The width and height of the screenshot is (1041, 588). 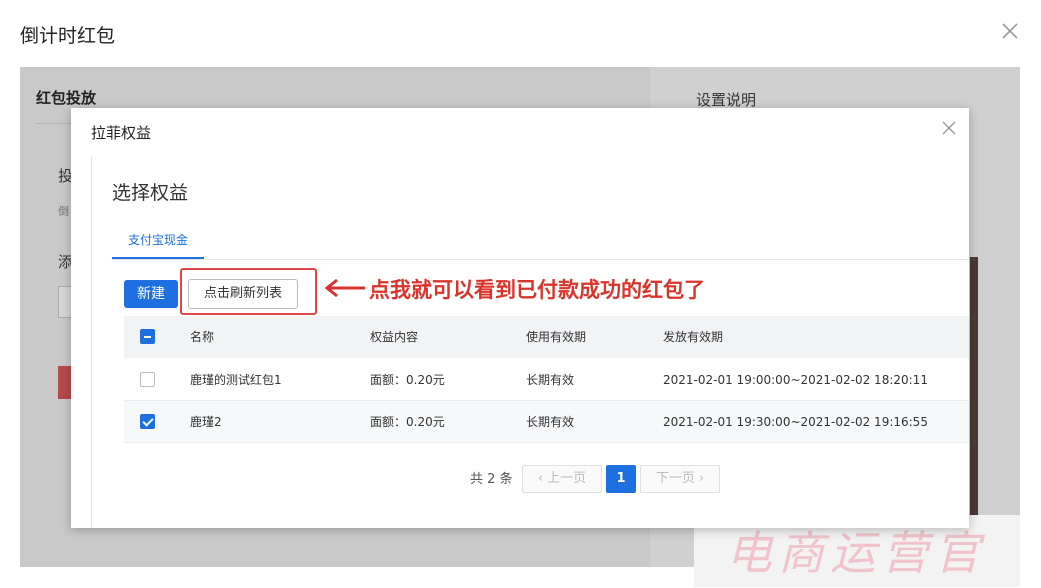 What do you see at coordinates (121, 133) in the screenshot?
I see `modal-title: 拉菲权益` at bounding box center [121, 133].